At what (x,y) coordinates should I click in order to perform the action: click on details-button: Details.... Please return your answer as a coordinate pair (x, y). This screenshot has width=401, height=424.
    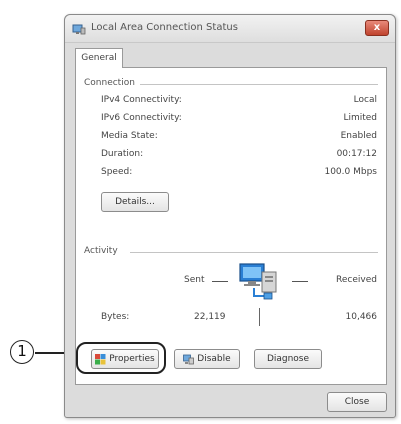
    Looking at the image, I should click on (135, 202).